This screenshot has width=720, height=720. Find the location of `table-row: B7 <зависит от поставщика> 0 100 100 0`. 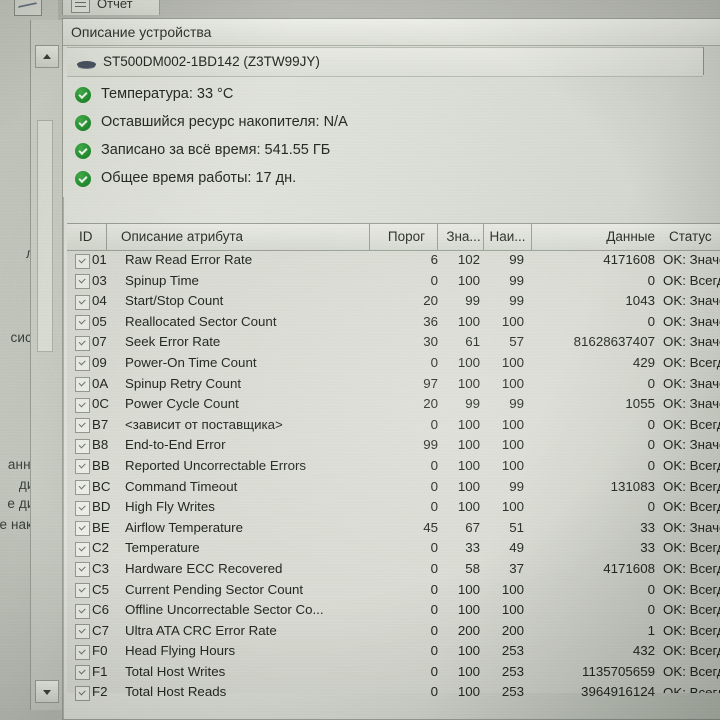

table-row: B7 <зависит от поставщика> 0 100 100 0 is located at coordinates (393, 425).